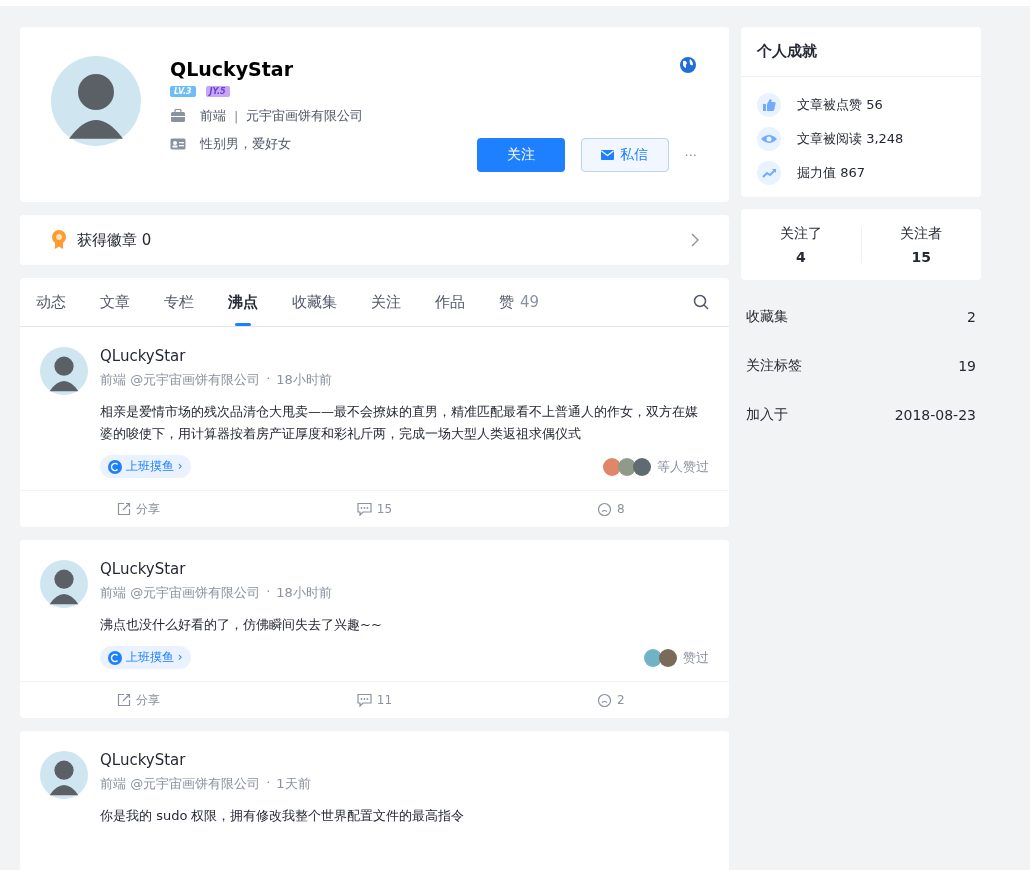 This screenshot has width=1030, height=870. Describe the element at coordinates (971, 316) in the screenshot. I see `info-value: 2` at that location.